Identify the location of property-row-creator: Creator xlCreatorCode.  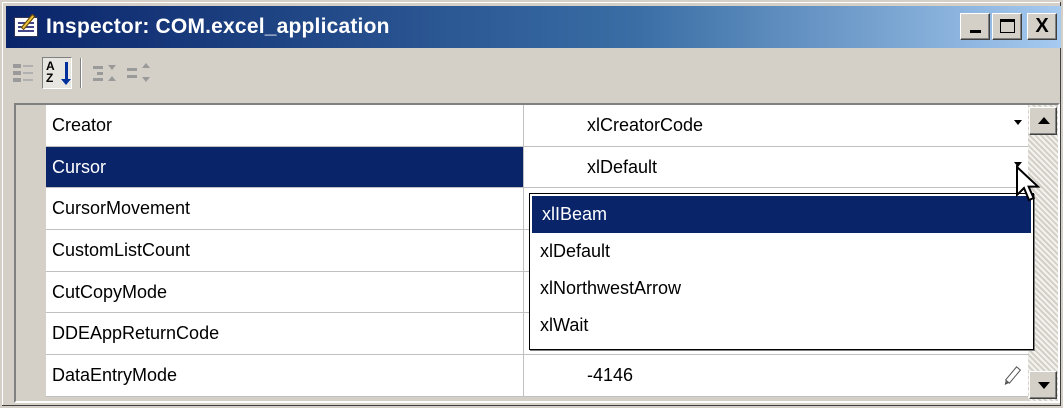
(537, 126).